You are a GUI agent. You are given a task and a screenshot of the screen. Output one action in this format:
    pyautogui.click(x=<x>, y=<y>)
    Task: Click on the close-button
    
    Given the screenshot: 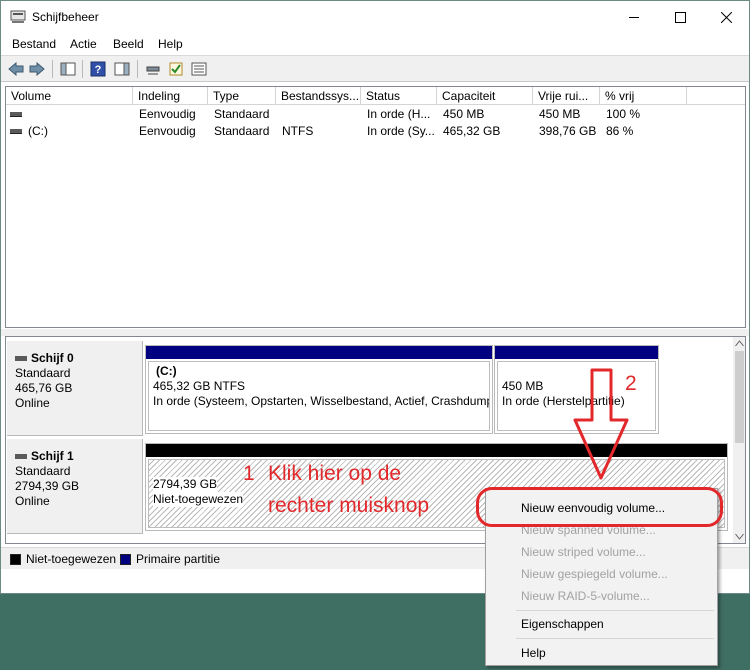 What is the action you would take?
    pyautogui.click(x=726, y=17)
    